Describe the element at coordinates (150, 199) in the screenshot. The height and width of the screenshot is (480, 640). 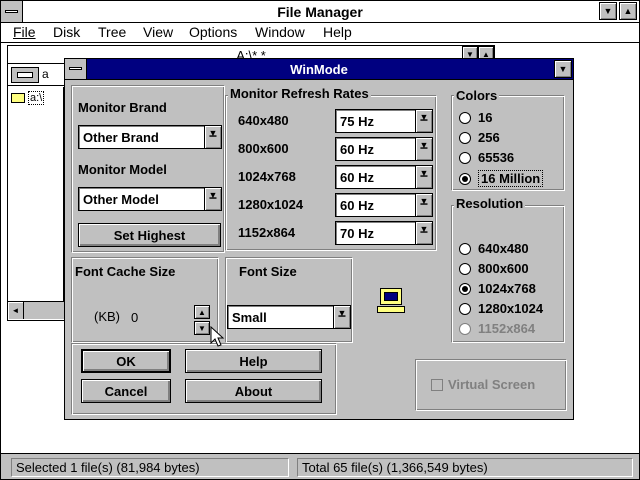
I see `monitor-model-select: Other Model ▼ ▔` at that location.